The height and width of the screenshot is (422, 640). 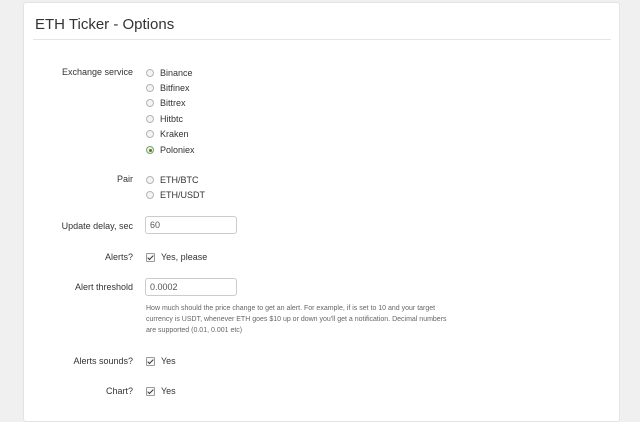 I want to click on chart-option: Yes, so click(x=161, y=391).